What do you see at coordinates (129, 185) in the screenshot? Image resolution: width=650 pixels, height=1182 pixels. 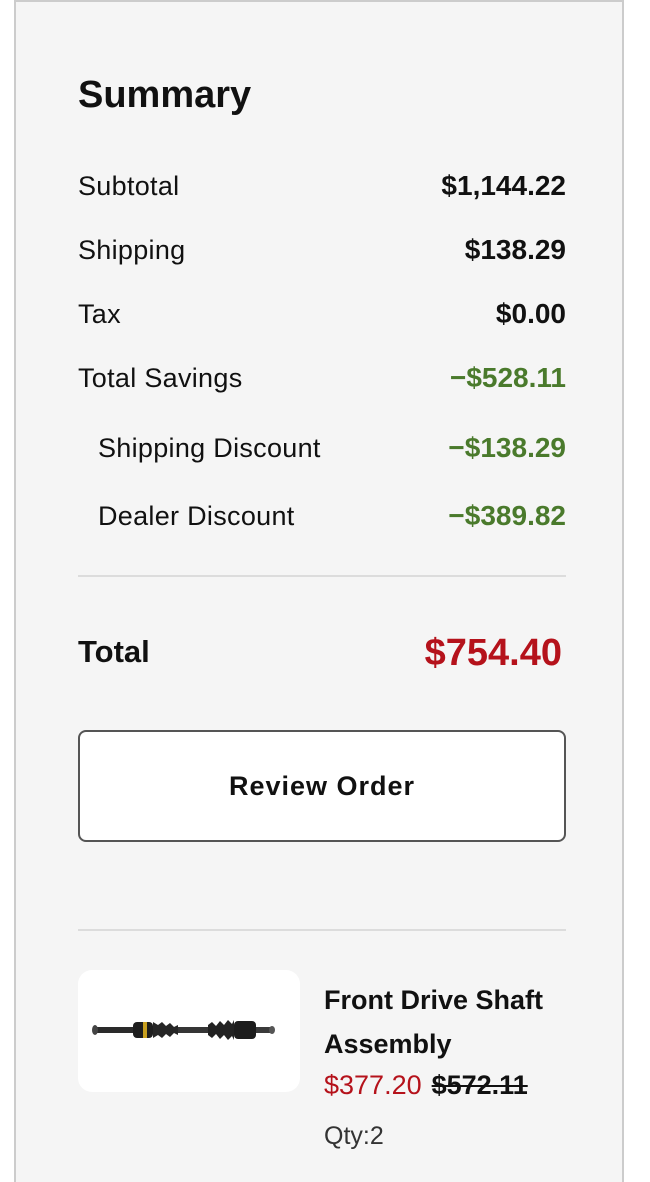 I see `subtotal-label: Subtotal` at bounding box center [129, 185].